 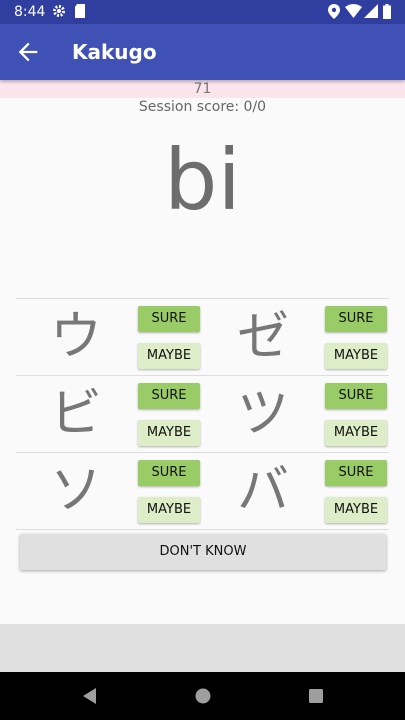 What do you see at coordinates (262, 337) in the screenshot?
I see `answer-kana: ゼ` at bounding box center [262, 337].